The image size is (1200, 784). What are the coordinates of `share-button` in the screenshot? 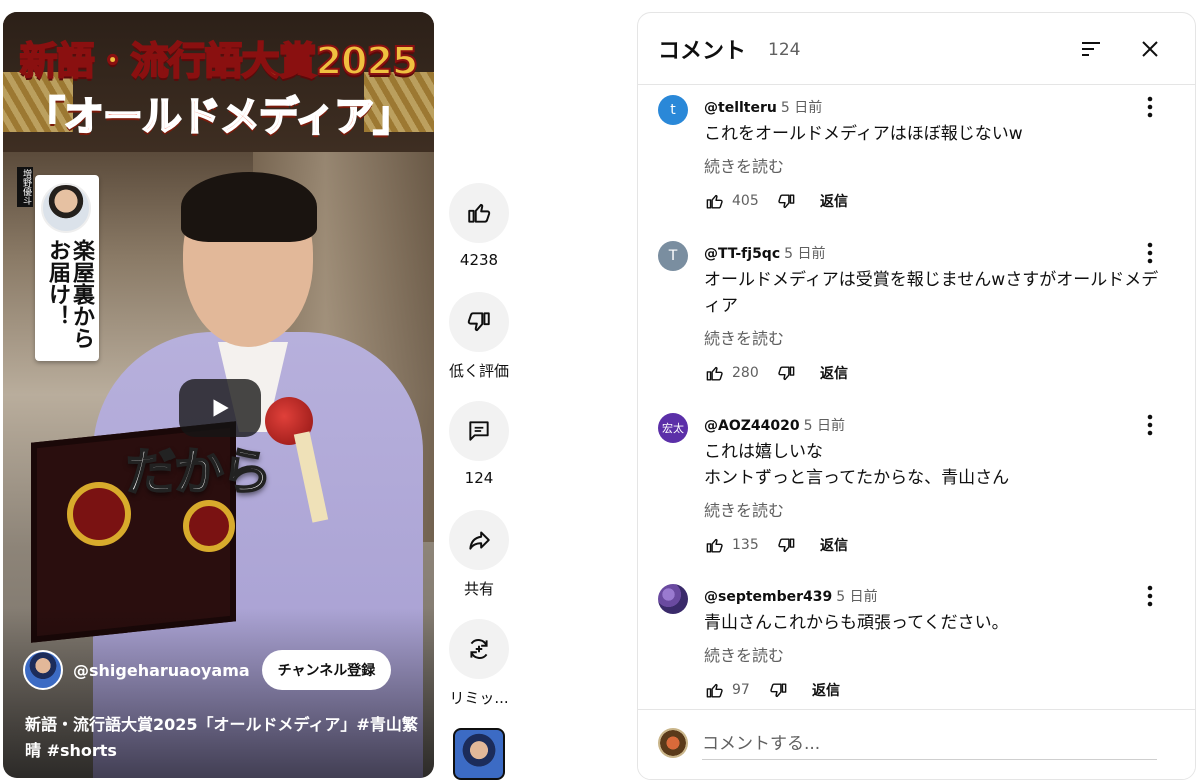 It's located at (479, 540).